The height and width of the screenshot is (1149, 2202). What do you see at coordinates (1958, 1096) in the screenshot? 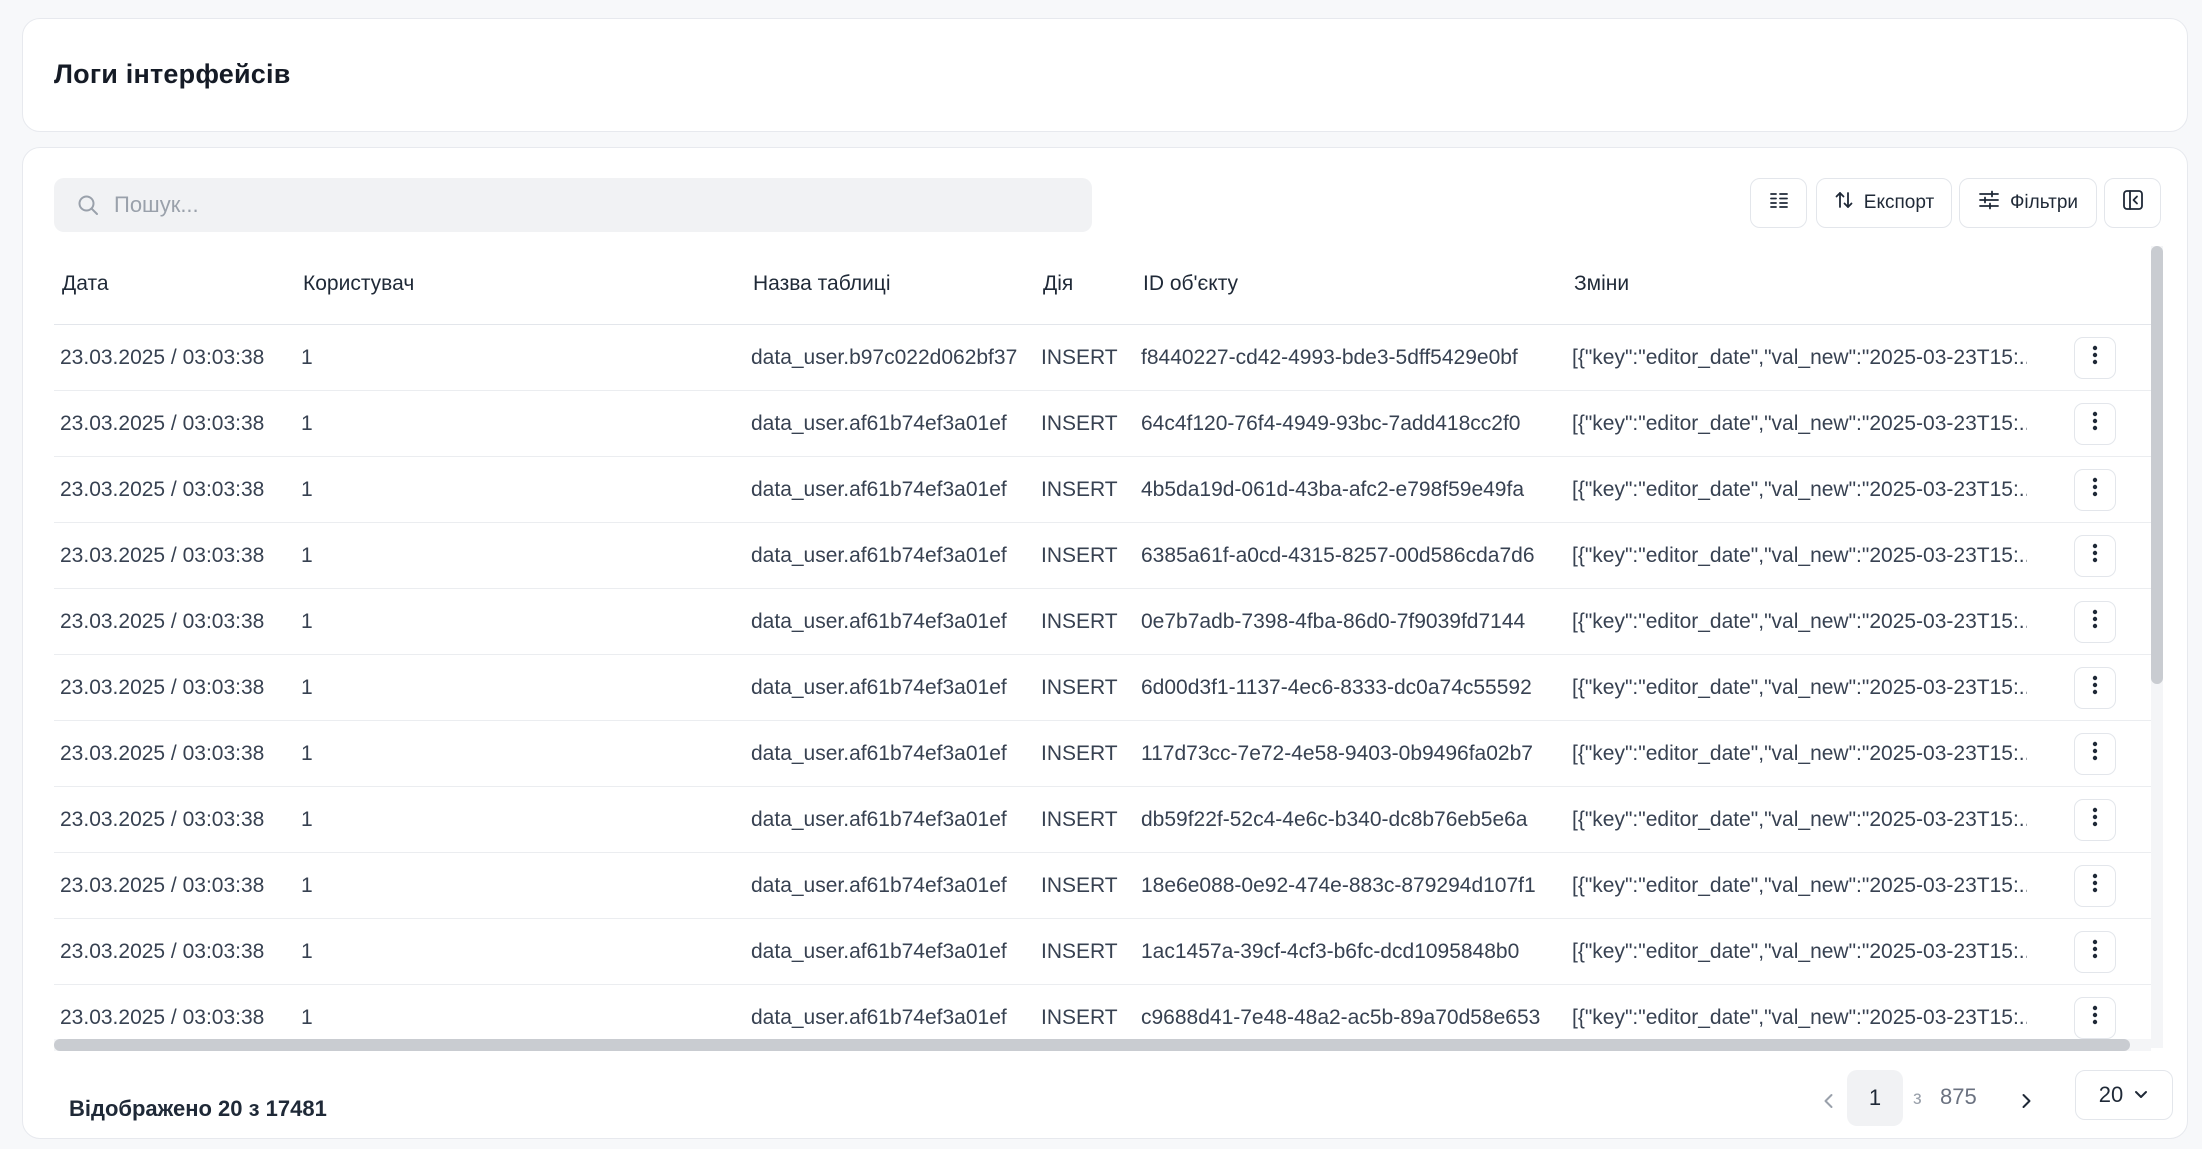
I see `total-pages: 875` at bounding box center [1958, 1096].